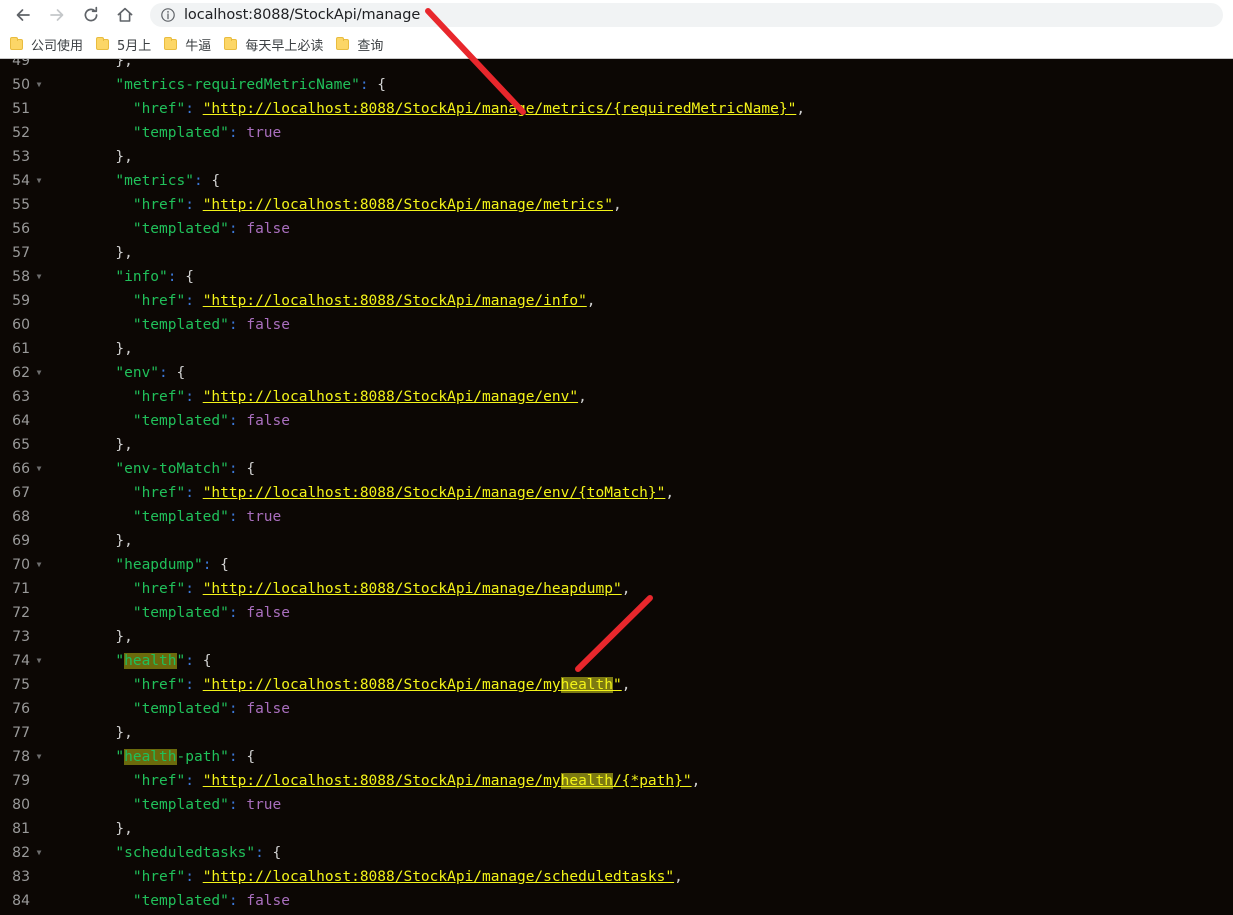 This screenshot has height=915, width=1233. Describe the element at coordinates (146, 469) in the screenshot. I see `json-key: "env-toMatch"` at that location.